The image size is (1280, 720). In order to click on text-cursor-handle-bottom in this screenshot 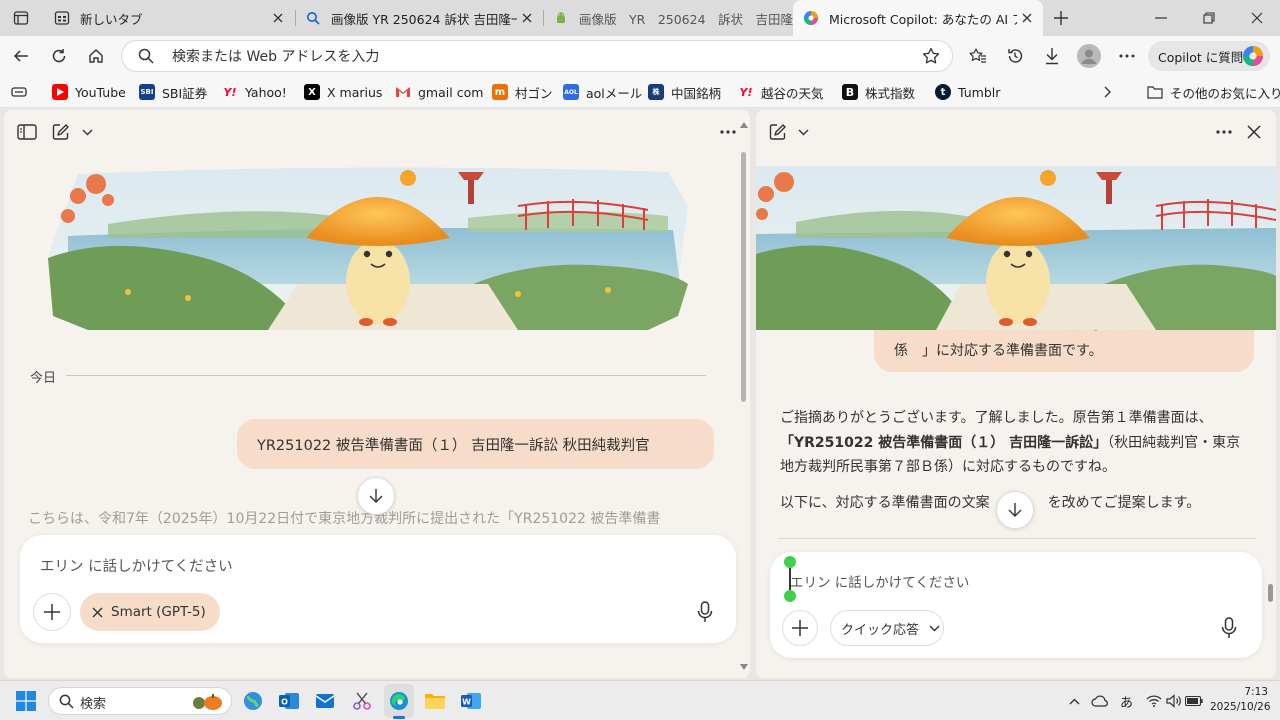, I will do `click(790, 596)`.